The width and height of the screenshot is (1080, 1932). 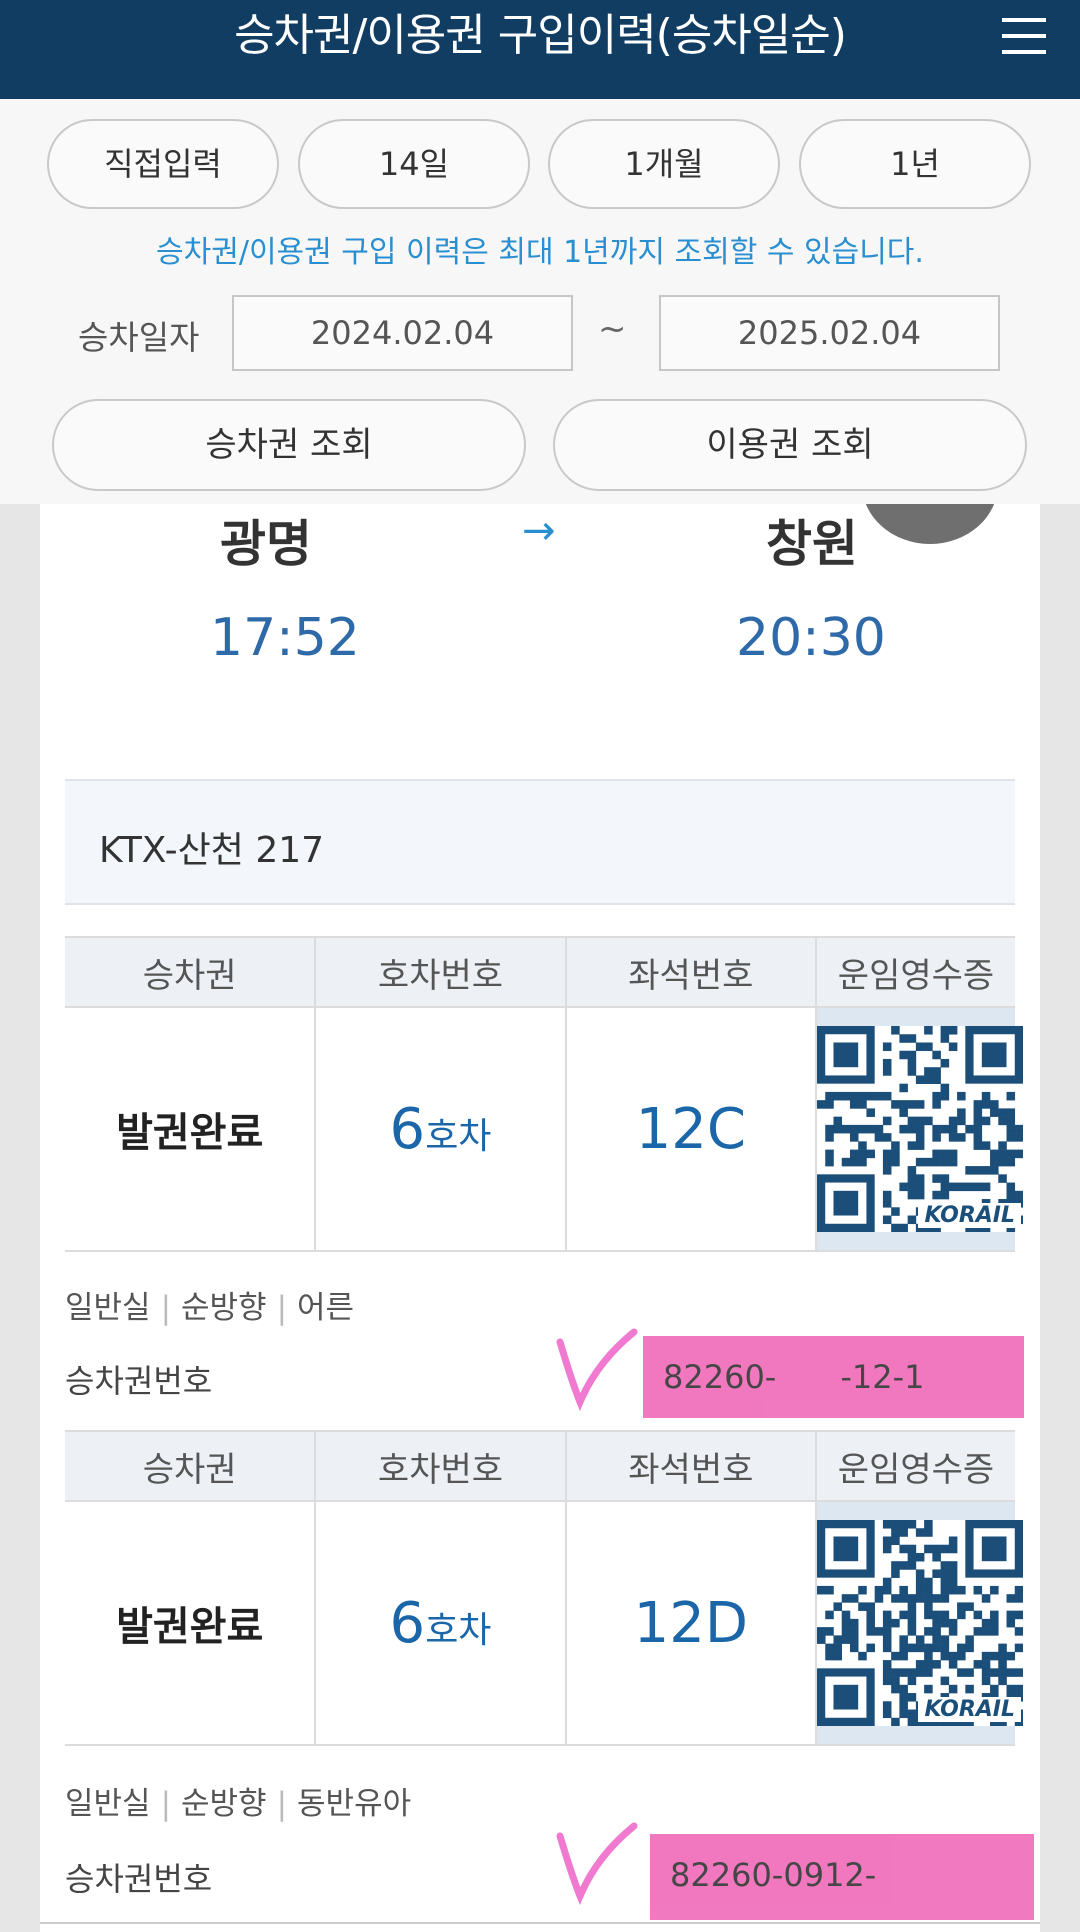 What do you see at coordinates (326, 1308) in the screenshot?
I see `passenger-type: 어른` at bounding box center [326, 1308].